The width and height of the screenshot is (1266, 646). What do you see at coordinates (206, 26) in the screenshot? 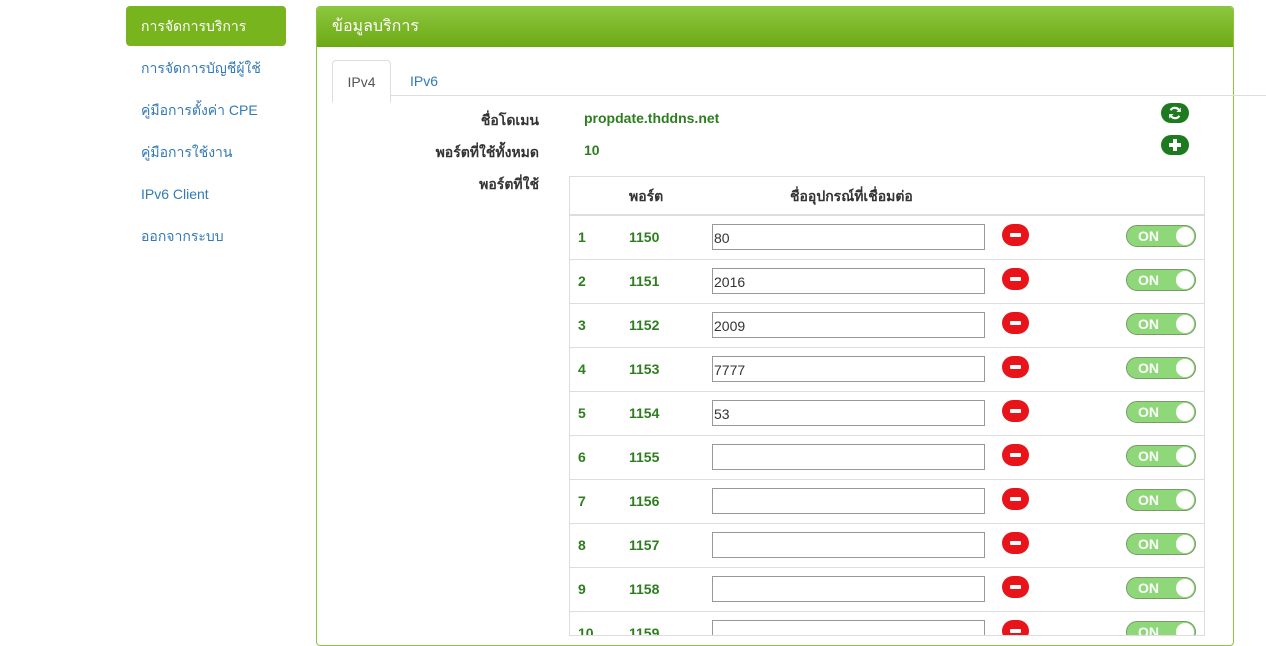
I see `sidebar-item-service-management: การจัดการบริการ` at bounding box center [206, 26].